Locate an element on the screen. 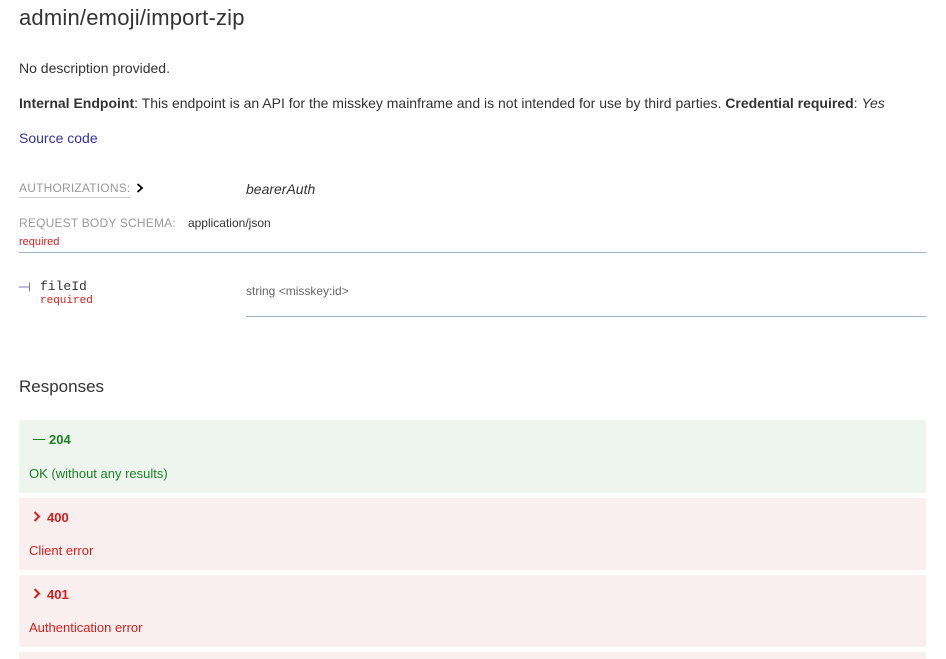 The height and width of the screenshot is (659, 946). response-description: OK (without any results) is located at coordinates (98, 473).